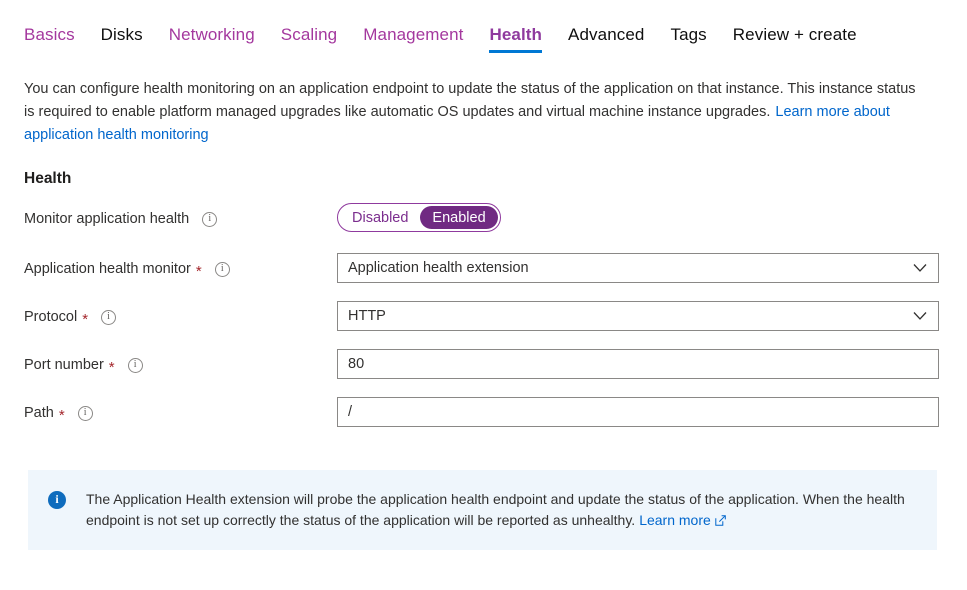 This screenshot has width=967, height=590. I want to click on control-path: /, so click(638, 412).